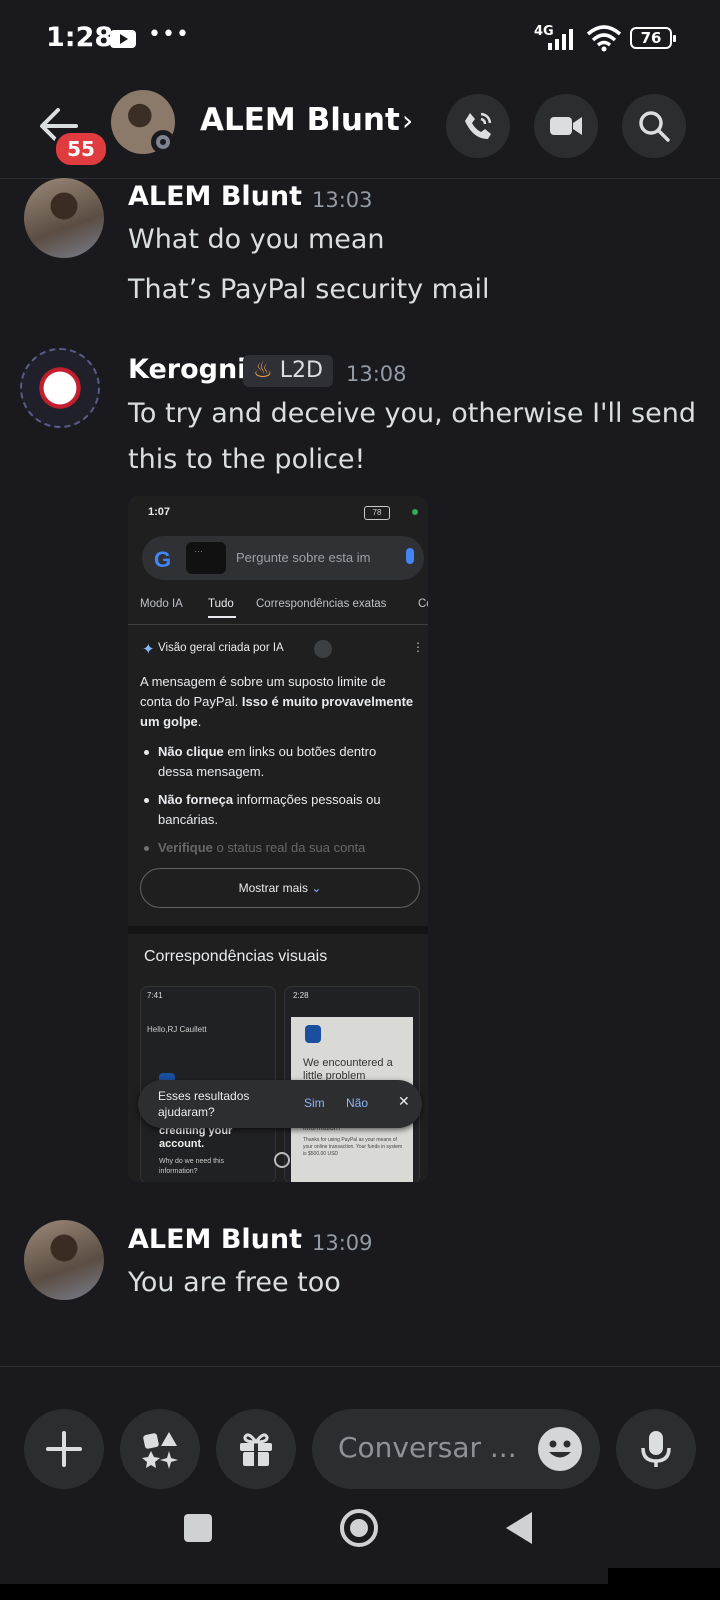  I want to click on more-notifications-icon: •••, so click(169, 34).